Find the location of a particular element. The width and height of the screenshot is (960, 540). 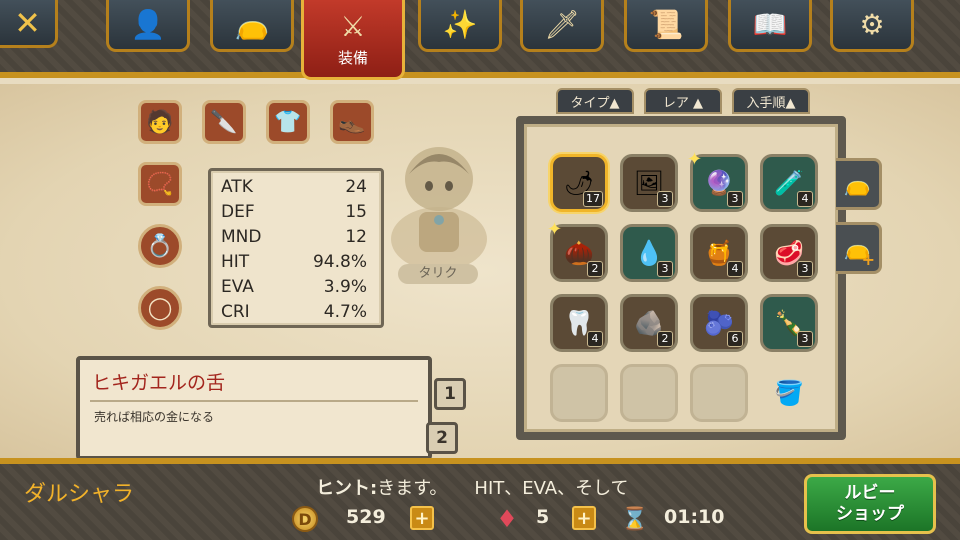

slot-ring-1: 💍 is located at coordinates (160, 246).